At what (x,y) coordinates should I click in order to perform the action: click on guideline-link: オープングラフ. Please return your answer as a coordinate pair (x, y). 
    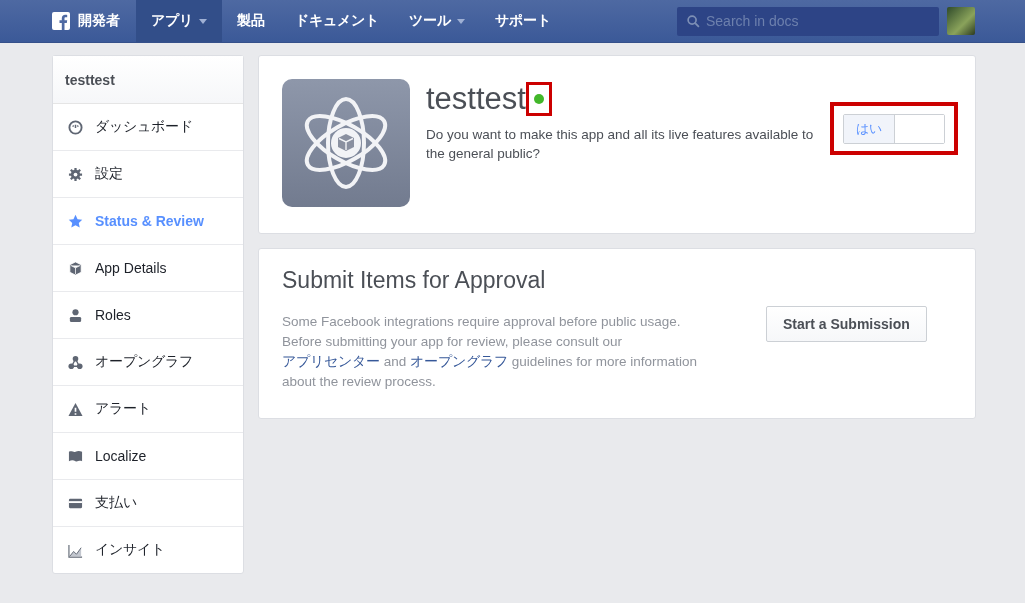
    Looking at the image, I should click on (459, 361).